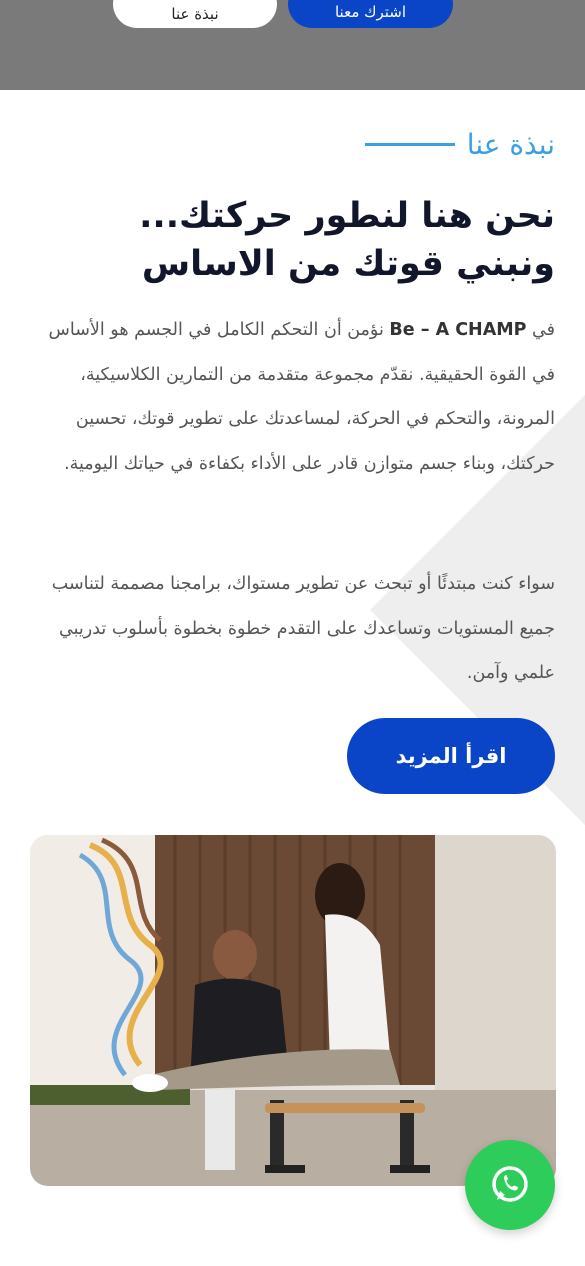  I want to click on whatsapp-icon, so click(510, 1184).